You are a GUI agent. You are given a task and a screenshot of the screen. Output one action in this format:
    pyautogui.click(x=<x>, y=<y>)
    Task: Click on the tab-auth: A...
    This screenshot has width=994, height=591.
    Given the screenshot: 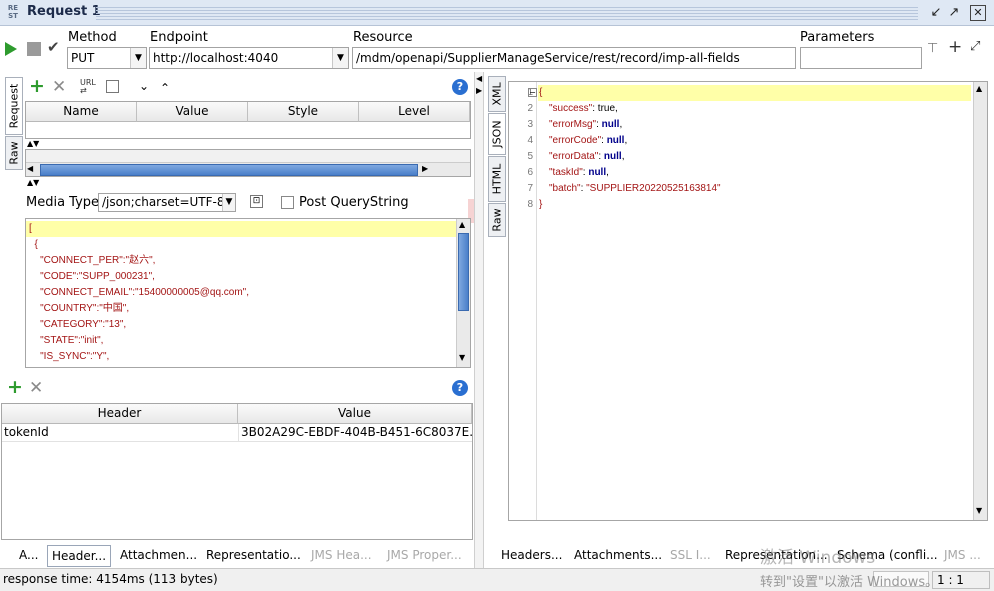 What is the action you would take?
    pyautogui.click(x=28, y=556)
    